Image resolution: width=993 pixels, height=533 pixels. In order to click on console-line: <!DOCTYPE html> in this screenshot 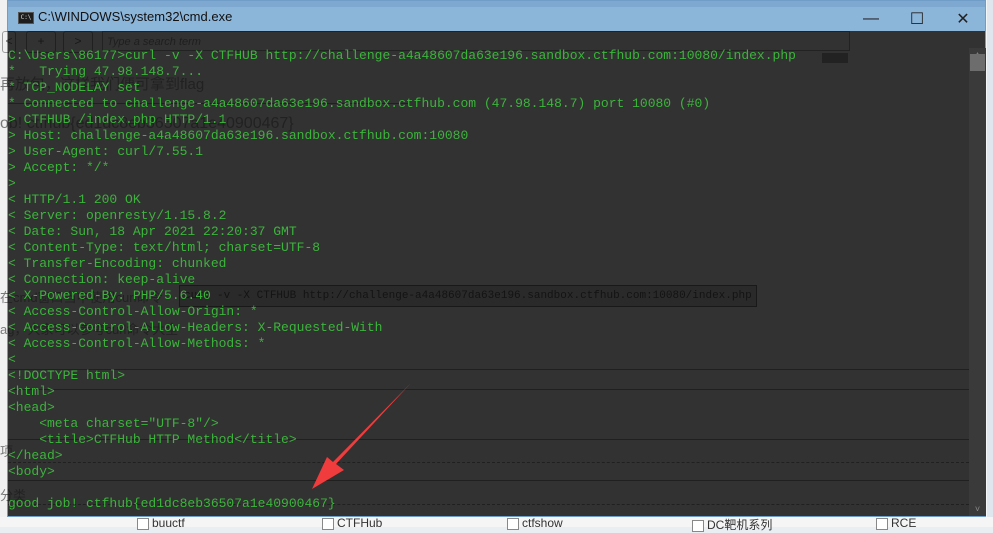, I will do `click(67, 375)`.